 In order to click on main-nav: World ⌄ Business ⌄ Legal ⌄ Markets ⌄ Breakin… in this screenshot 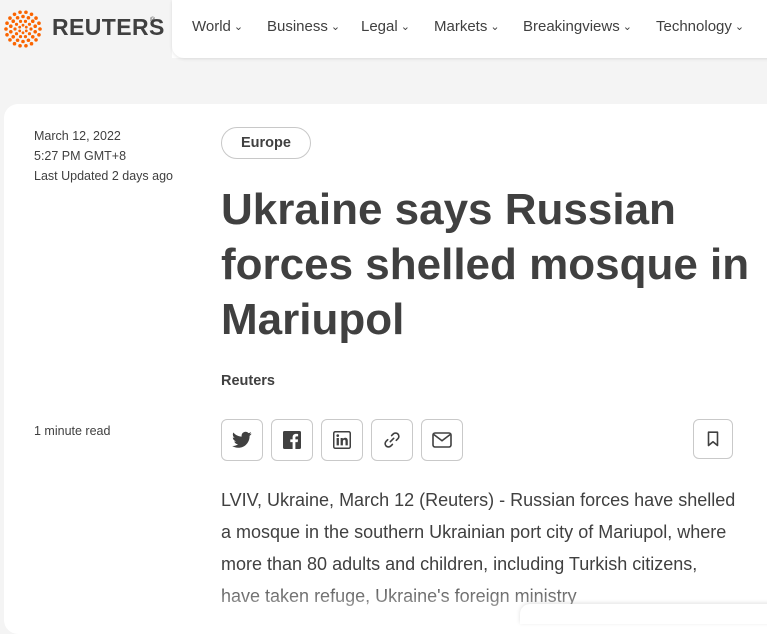, I will do `click(469, 29)`.